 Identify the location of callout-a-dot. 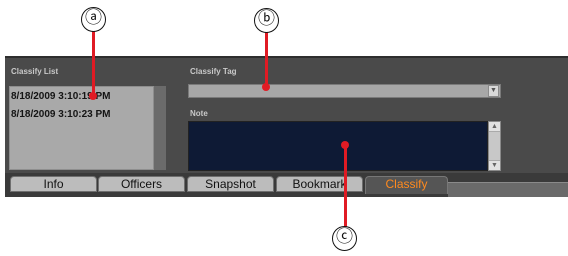
(93, 96).